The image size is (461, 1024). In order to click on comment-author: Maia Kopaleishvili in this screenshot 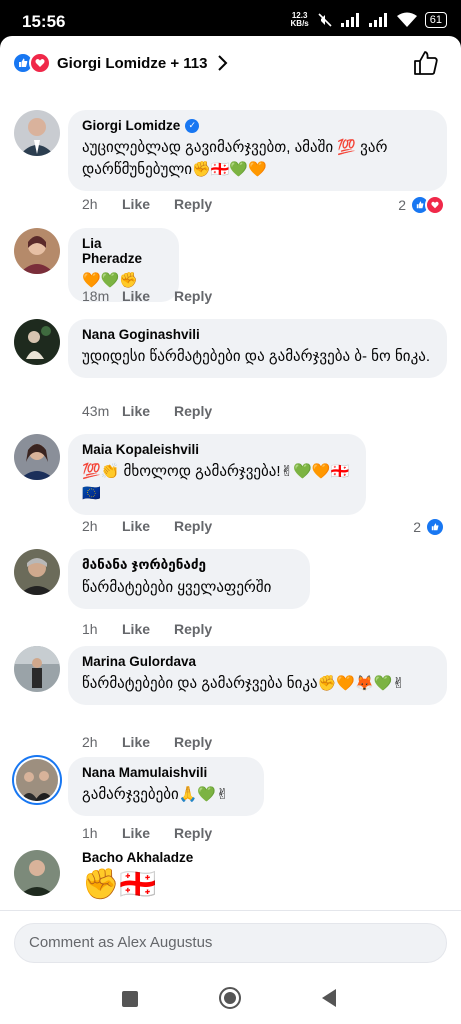, I will do `click(217, 449)`.